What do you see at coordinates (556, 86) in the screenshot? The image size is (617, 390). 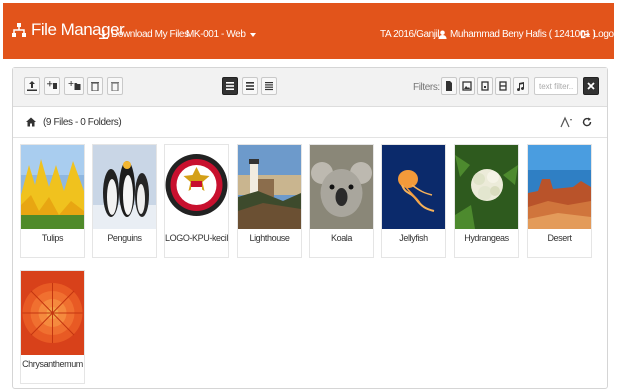 I see `text-filter-input` at bounding box center [556, 86].